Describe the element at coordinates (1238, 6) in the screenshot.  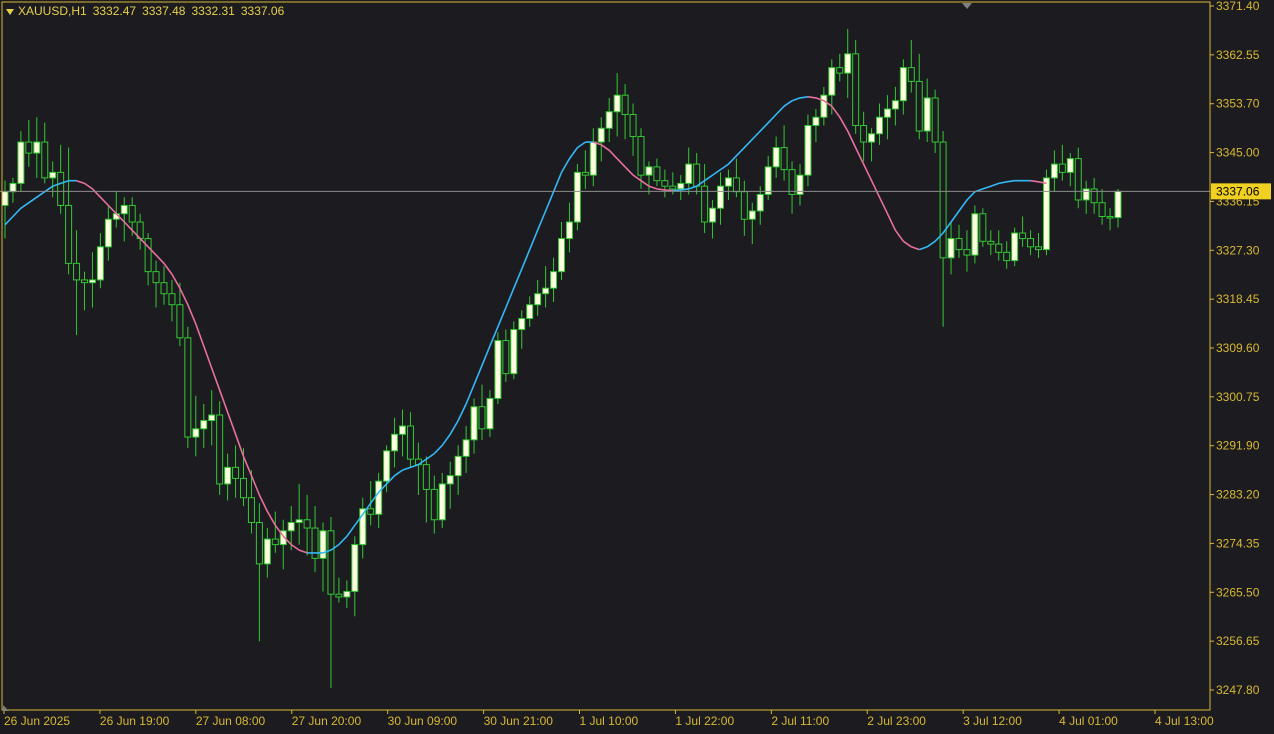
I see `y-tick-label: 3371.40` at that location.